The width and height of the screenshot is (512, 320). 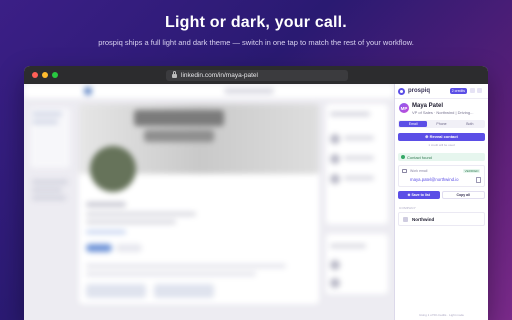 What do you see at coordinates (404, 171) in the screenshot?
I see `mail-icon` at bounding box center [404, 171].